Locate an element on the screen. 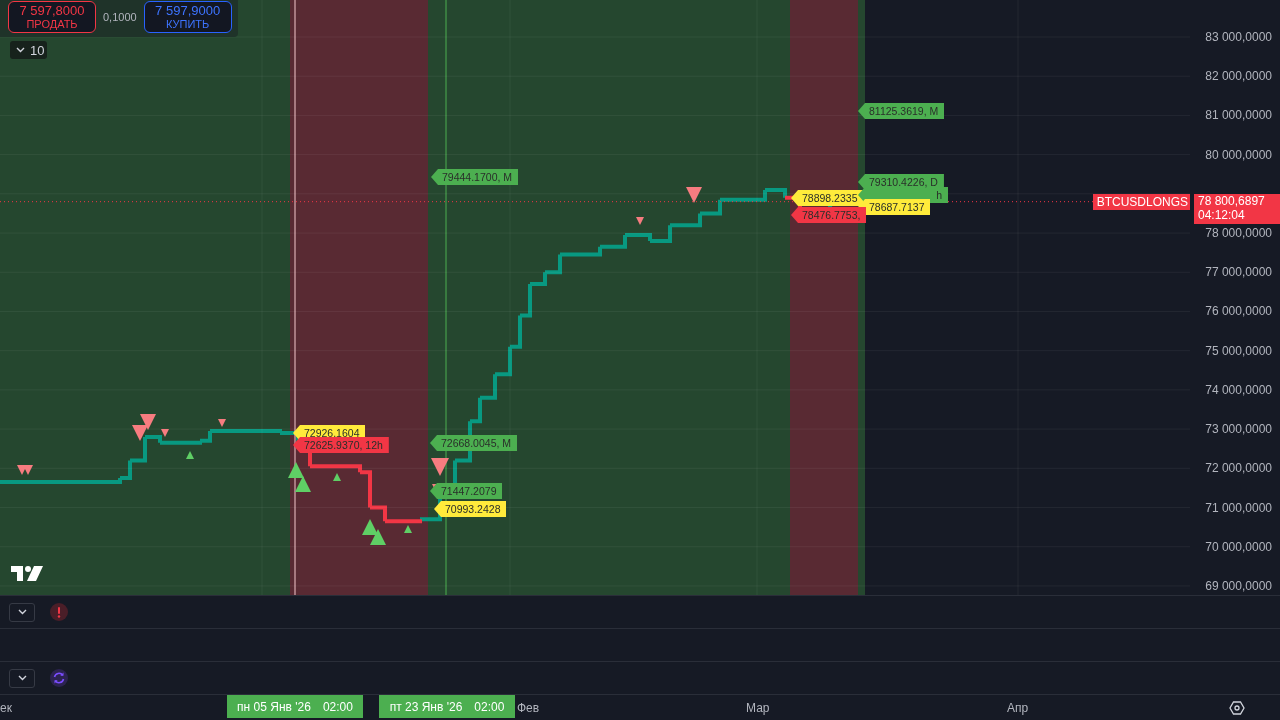  price-label: 75 000,0000 is located at coordinates (1238, 350).